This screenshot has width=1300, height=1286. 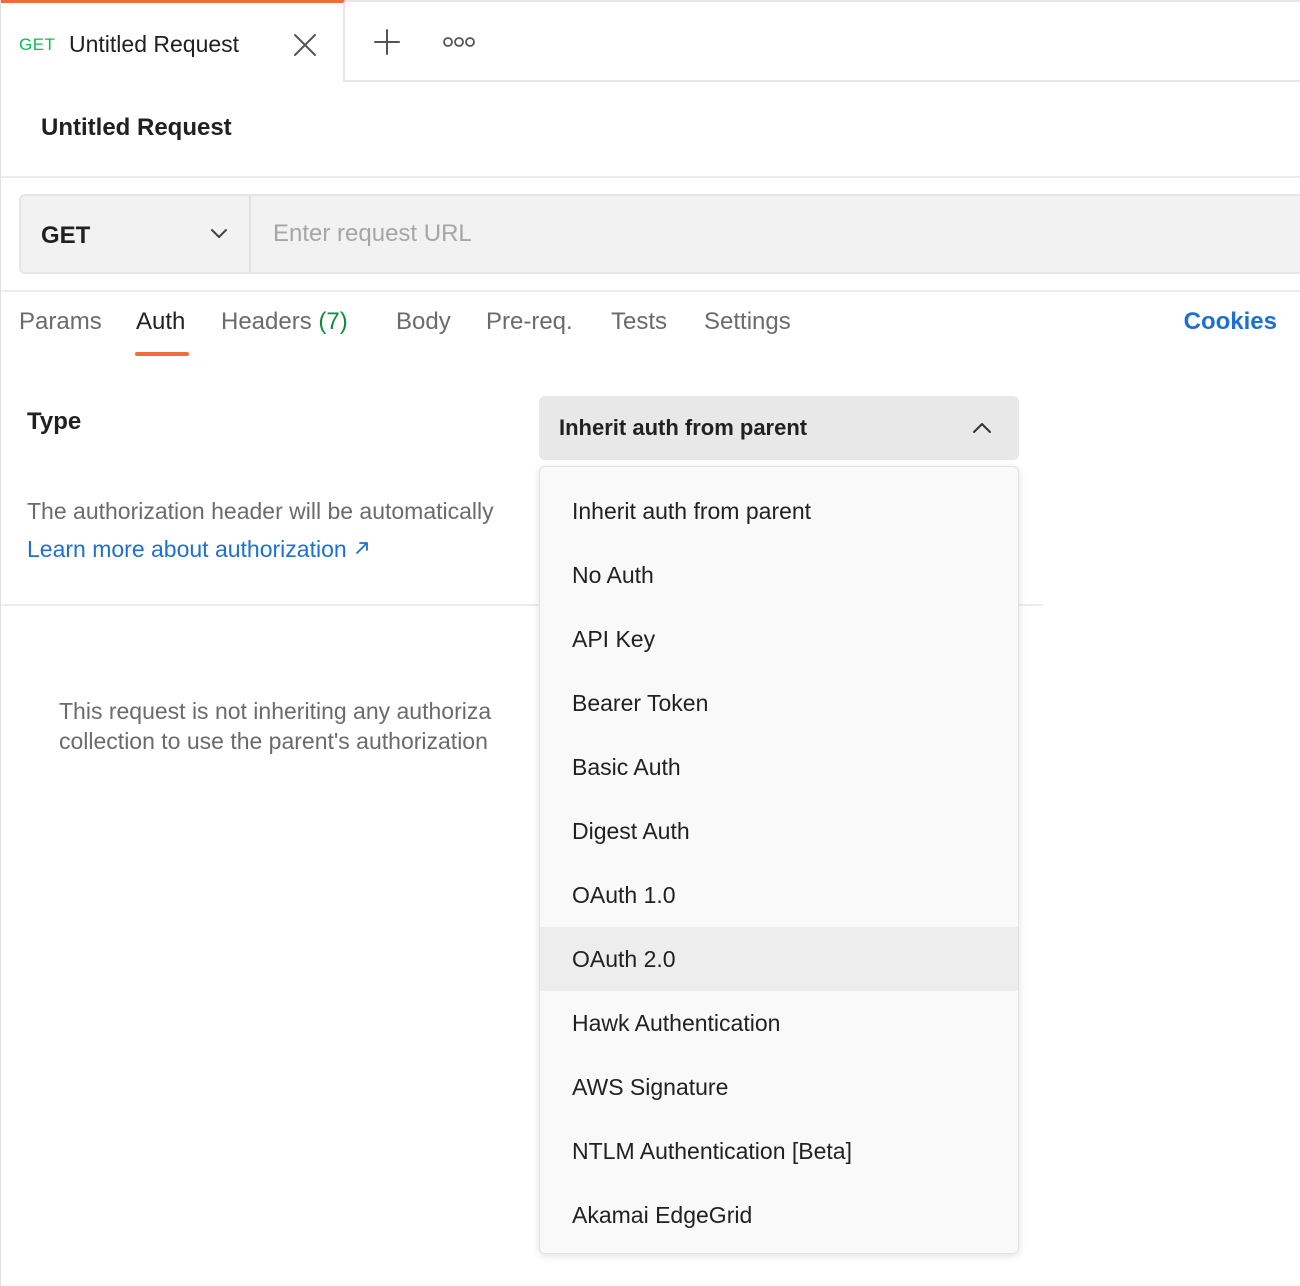 What do you see at coordinates (60, 322) in the screenshot?
I see `tab-params: Params` at bounding box center [60, 322].